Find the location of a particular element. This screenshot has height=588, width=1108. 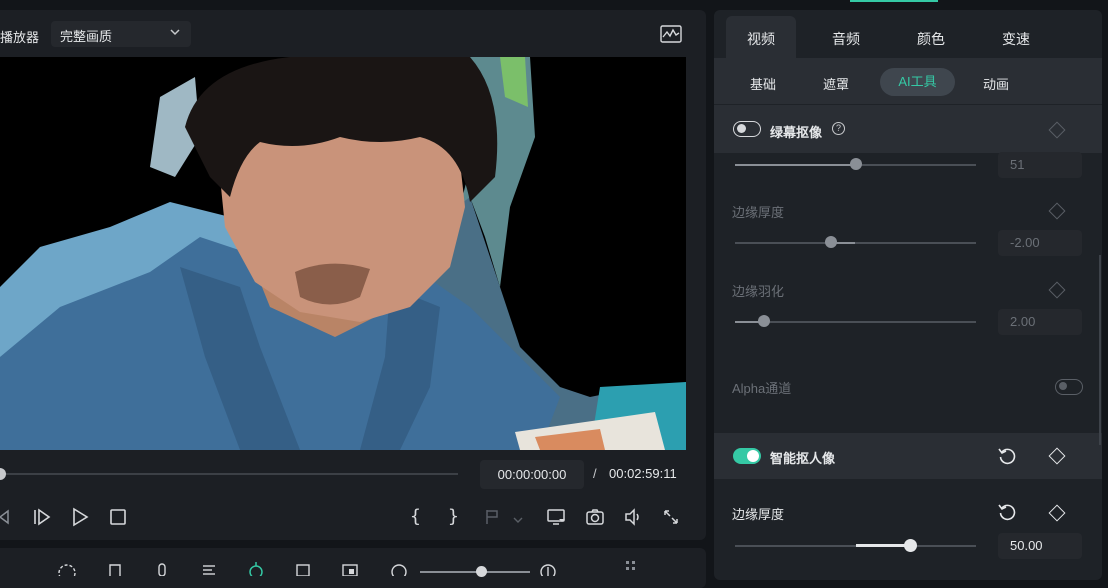

play-icon is located at coordinates (80, 517).